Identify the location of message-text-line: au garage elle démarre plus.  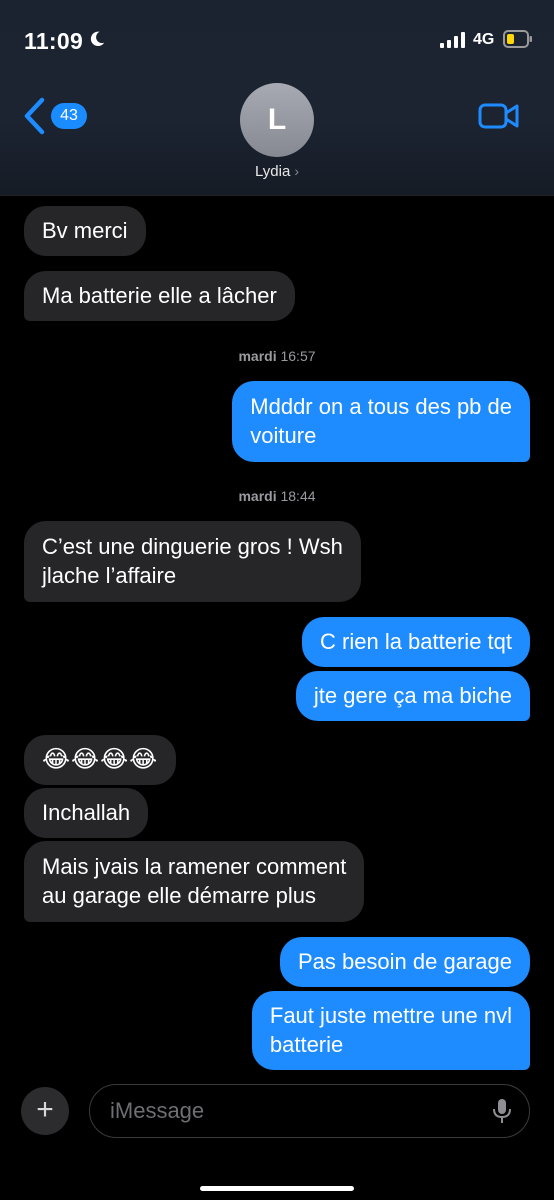
(179, 895).